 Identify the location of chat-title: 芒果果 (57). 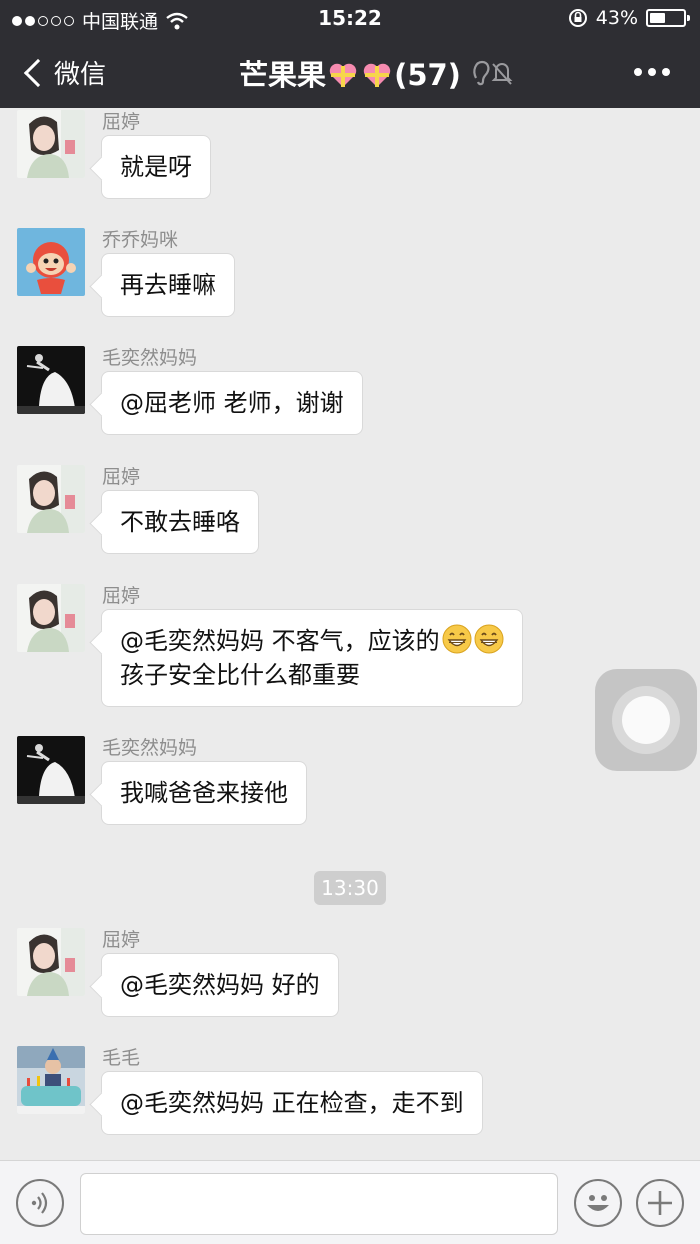
(350, 73).